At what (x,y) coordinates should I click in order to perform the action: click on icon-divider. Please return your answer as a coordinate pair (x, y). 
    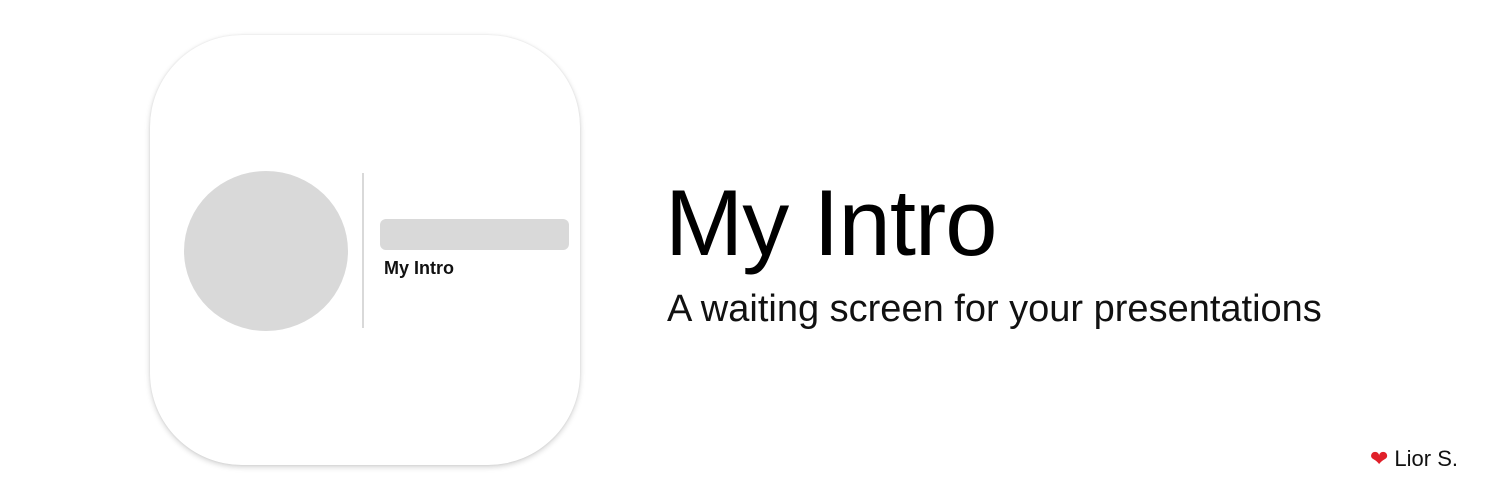
    Looking at the image, I should click on (363, 250).